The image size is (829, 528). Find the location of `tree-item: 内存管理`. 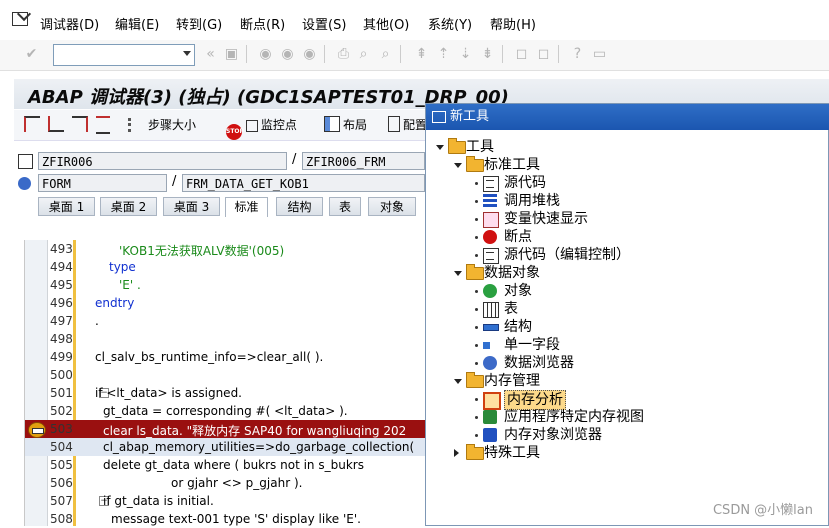

tree-item: 内存管理 is located at coordinates (627, 381).